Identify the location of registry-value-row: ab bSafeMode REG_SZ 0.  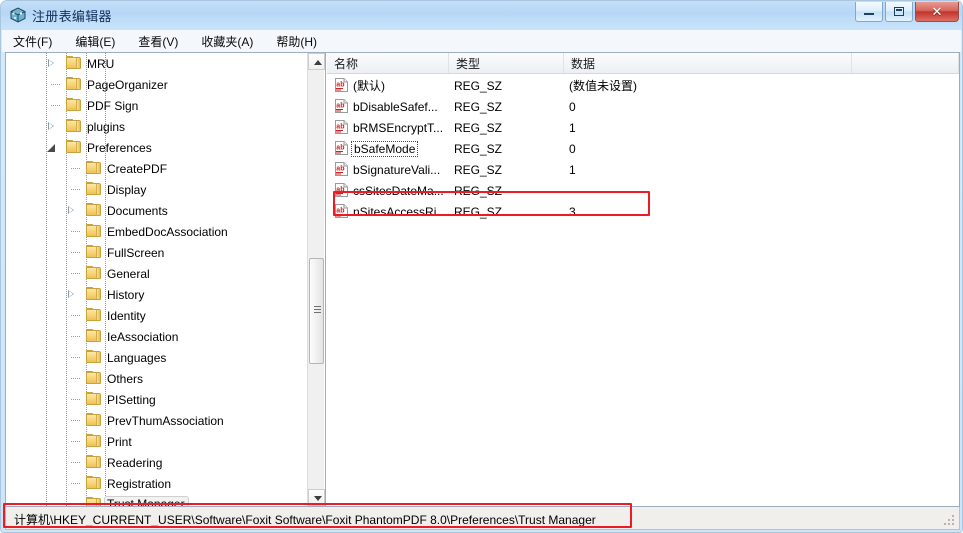
(643, 148).